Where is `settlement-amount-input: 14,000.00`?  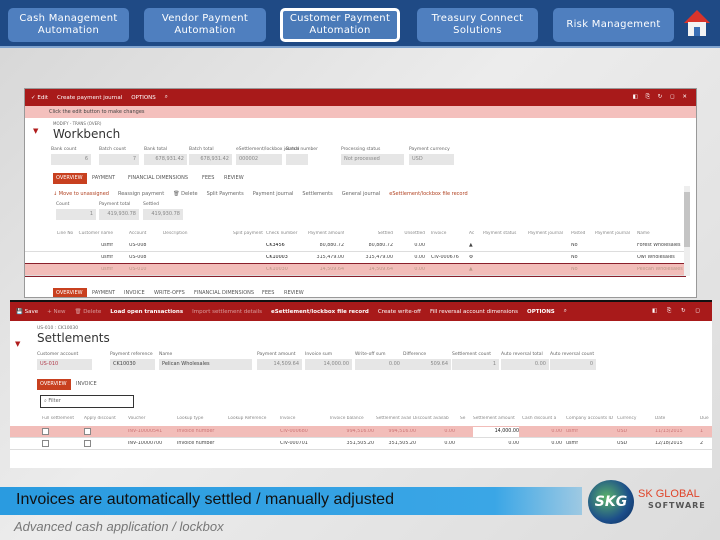
settlement-amount-input: 14,000.00 is located at coordinates (496, 432).